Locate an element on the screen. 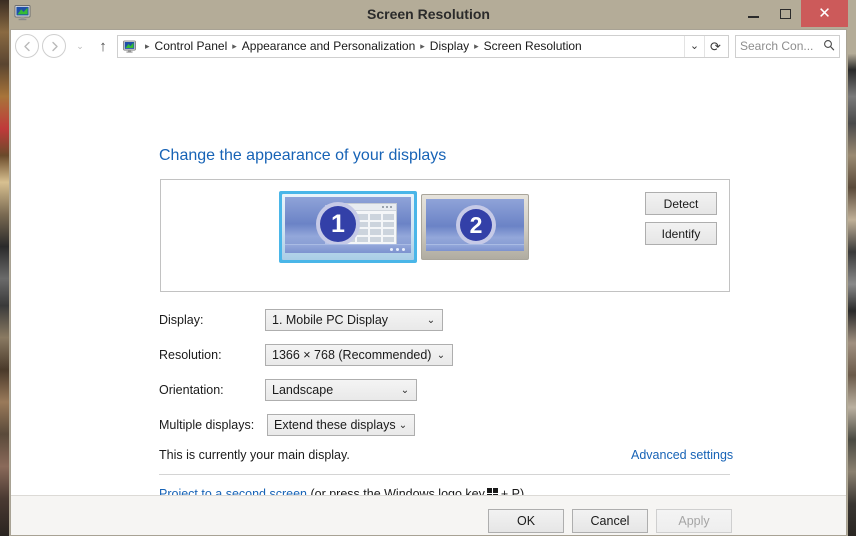  desktop-background-left is located at coordinates (4, 268).